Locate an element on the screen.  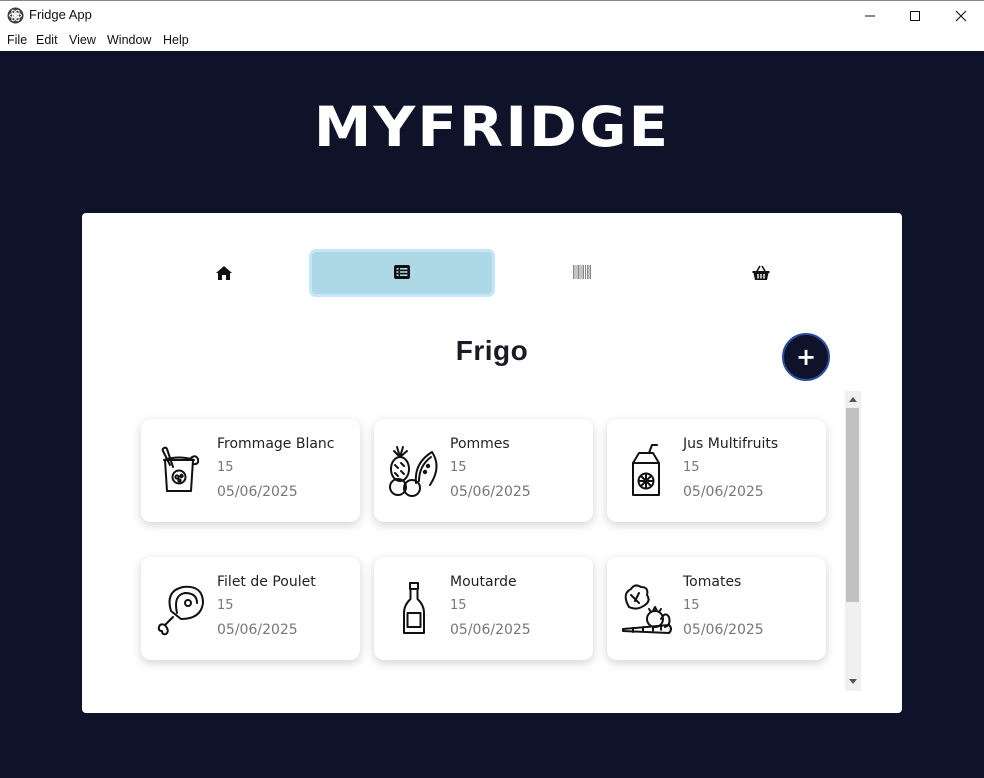
item-list-scrollbar is located at coordinates (853, 541).